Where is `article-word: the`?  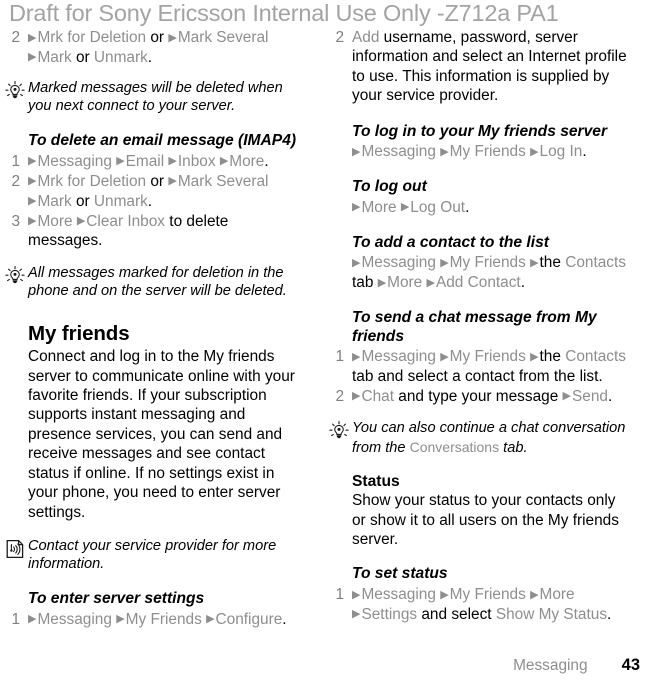
article-word: the is located at coordinates (550, 357).